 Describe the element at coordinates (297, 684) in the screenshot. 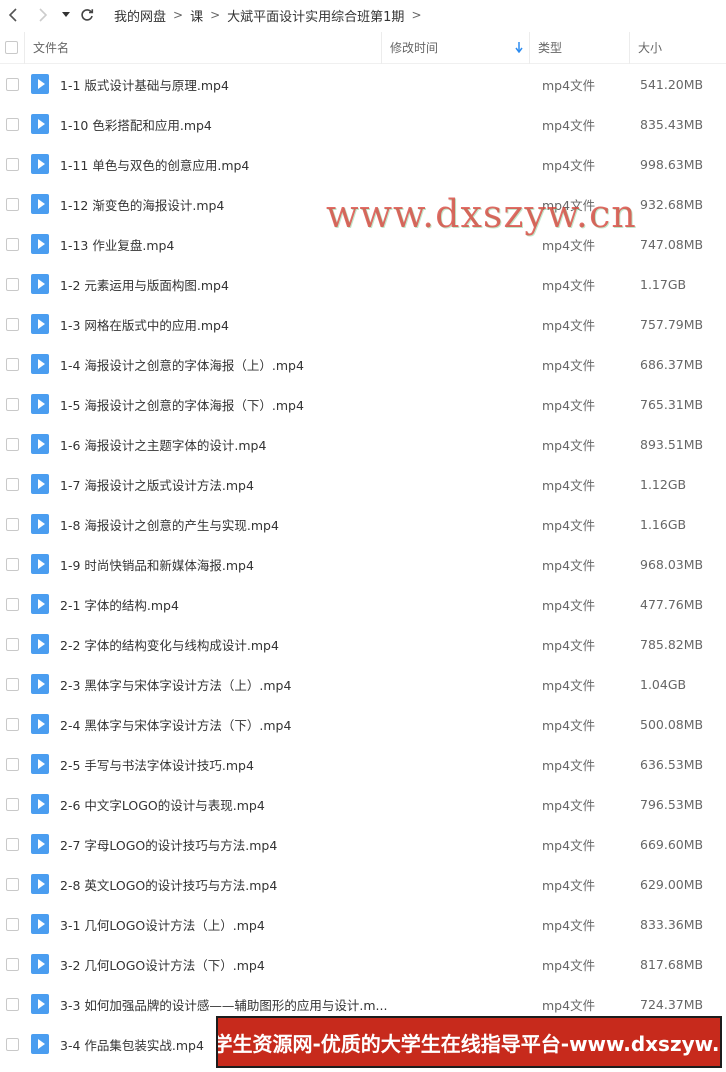

I see `file-name: 2-3 黑体字与宋体字设计方法（上）.mp4` at that location.